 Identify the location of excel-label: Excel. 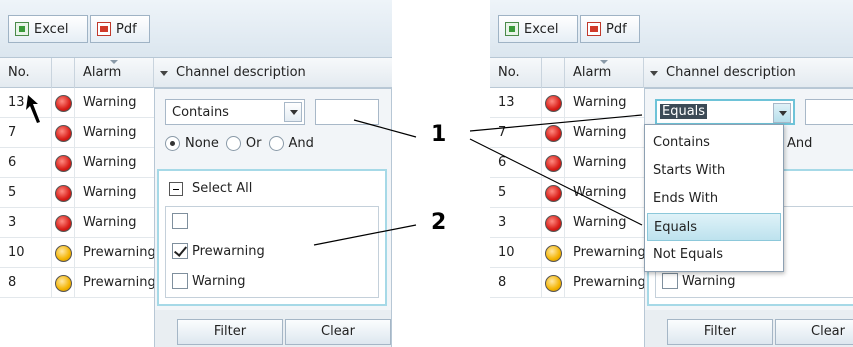
(541, 29).